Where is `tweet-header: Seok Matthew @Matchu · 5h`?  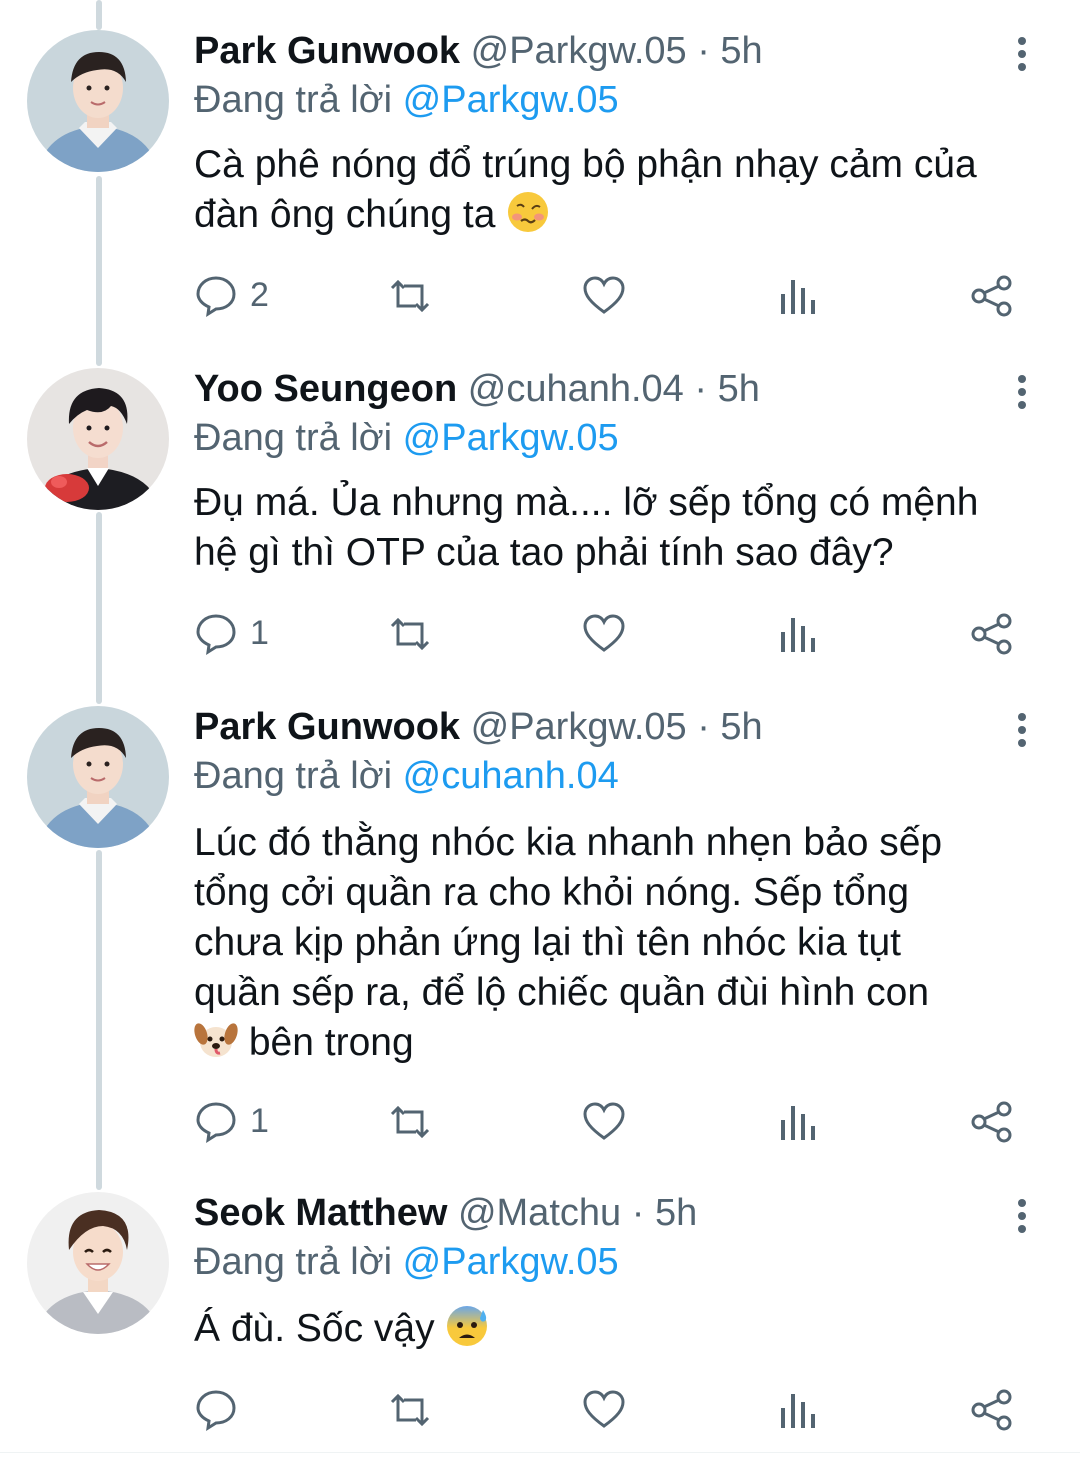
tweet-header: Seok Matthew @Matchu · 5h is located at coordinates (445, 1213).